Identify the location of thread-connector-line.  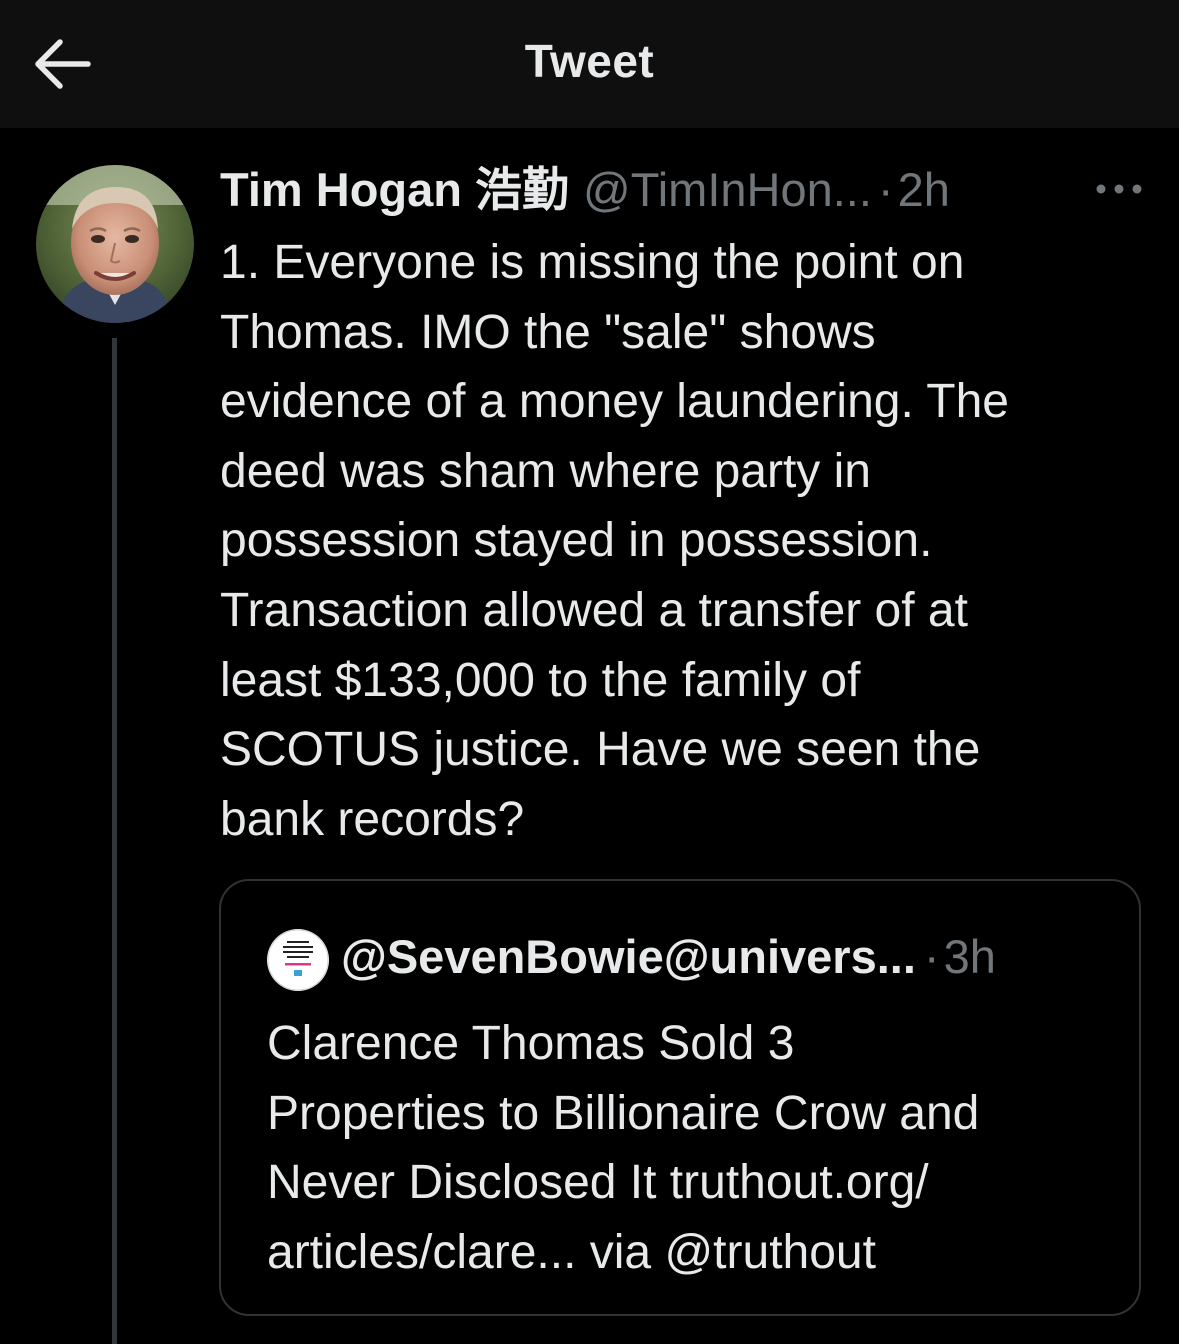
(114, 841).